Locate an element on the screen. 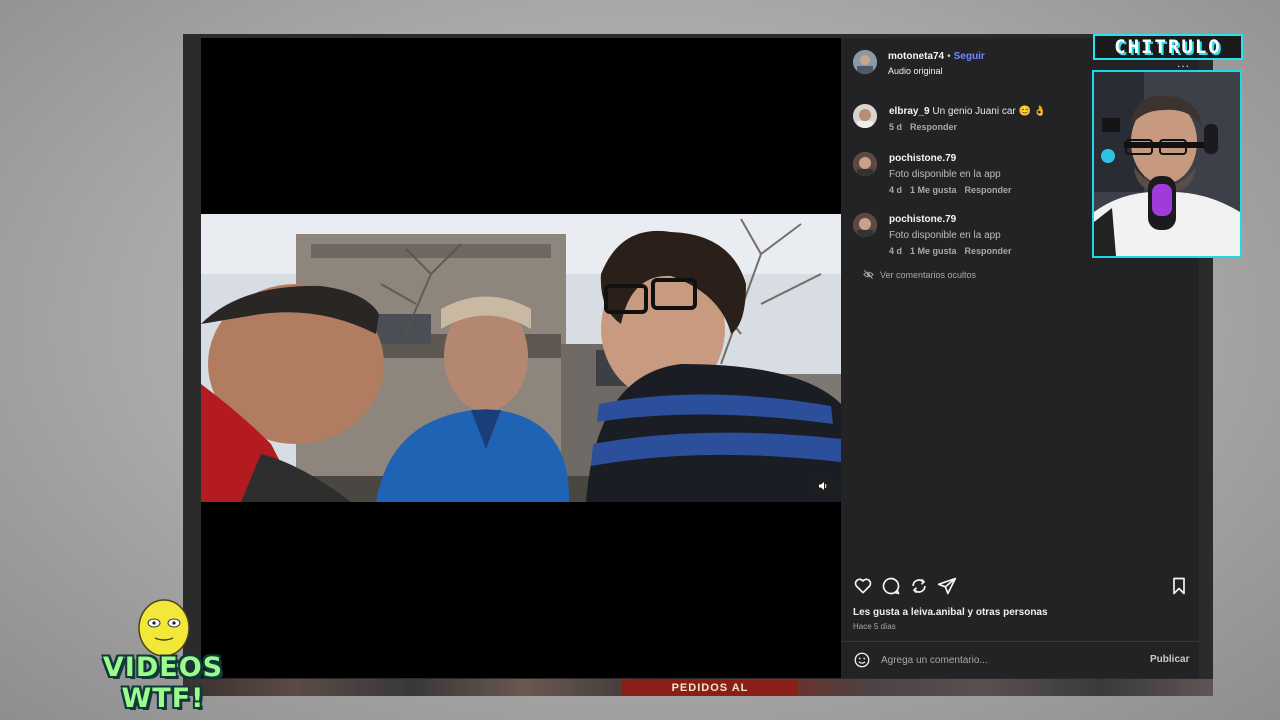  comment-bubble-icon is located at coordinates (891, 586).